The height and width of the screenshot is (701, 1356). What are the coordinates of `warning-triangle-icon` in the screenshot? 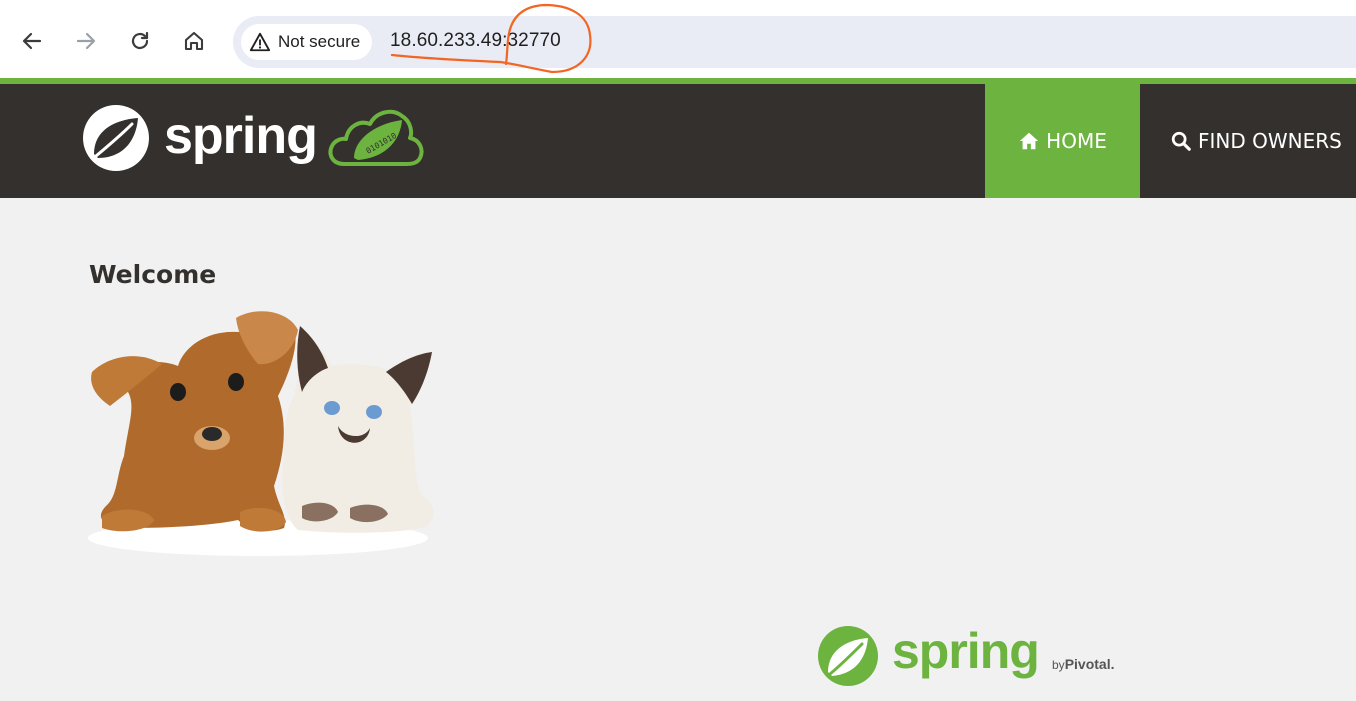 It's located at (260, 42).